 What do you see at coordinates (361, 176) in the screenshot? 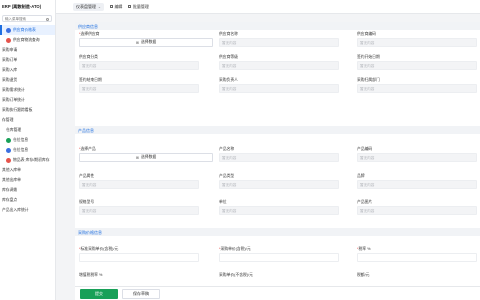
I see `brand-label: 品牌` at bounding box center [361, 176].